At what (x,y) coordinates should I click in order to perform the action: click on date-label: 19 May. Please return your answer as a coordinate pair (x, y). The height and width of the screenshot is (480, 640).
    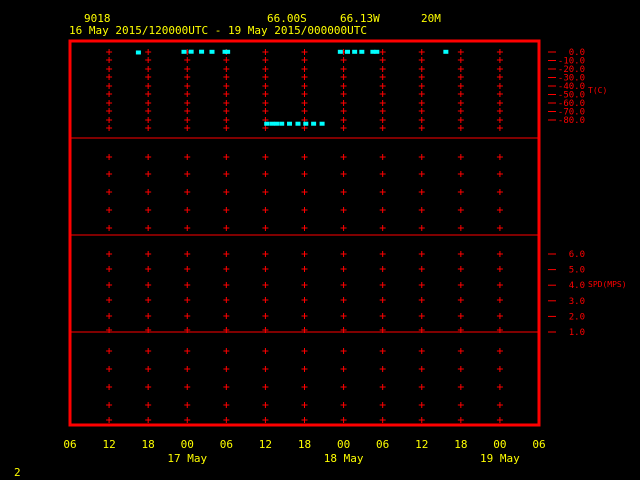
    Looking at the image, I should click on (500, 458).